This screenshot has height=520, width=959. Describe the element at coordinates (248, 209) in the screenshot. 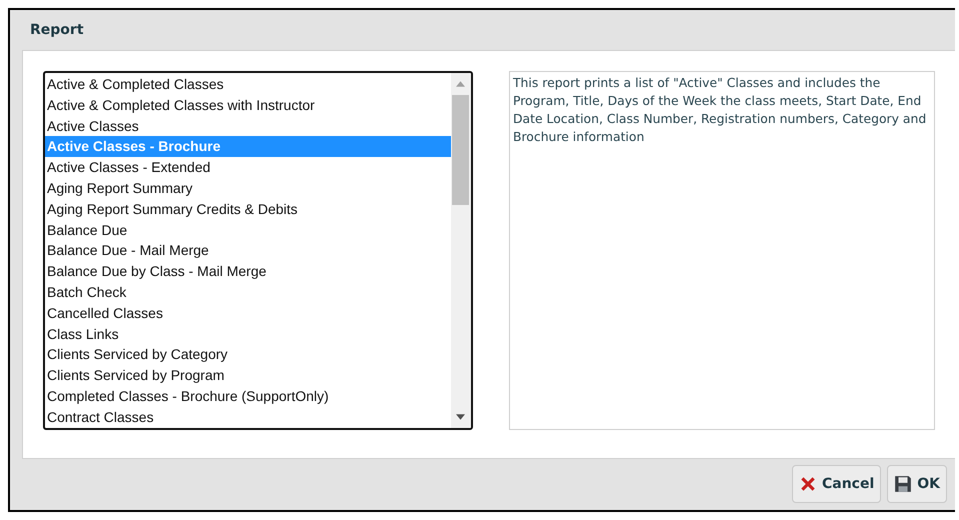

I see `report-item: Aging Report Summary Credits & Debits` at that location.